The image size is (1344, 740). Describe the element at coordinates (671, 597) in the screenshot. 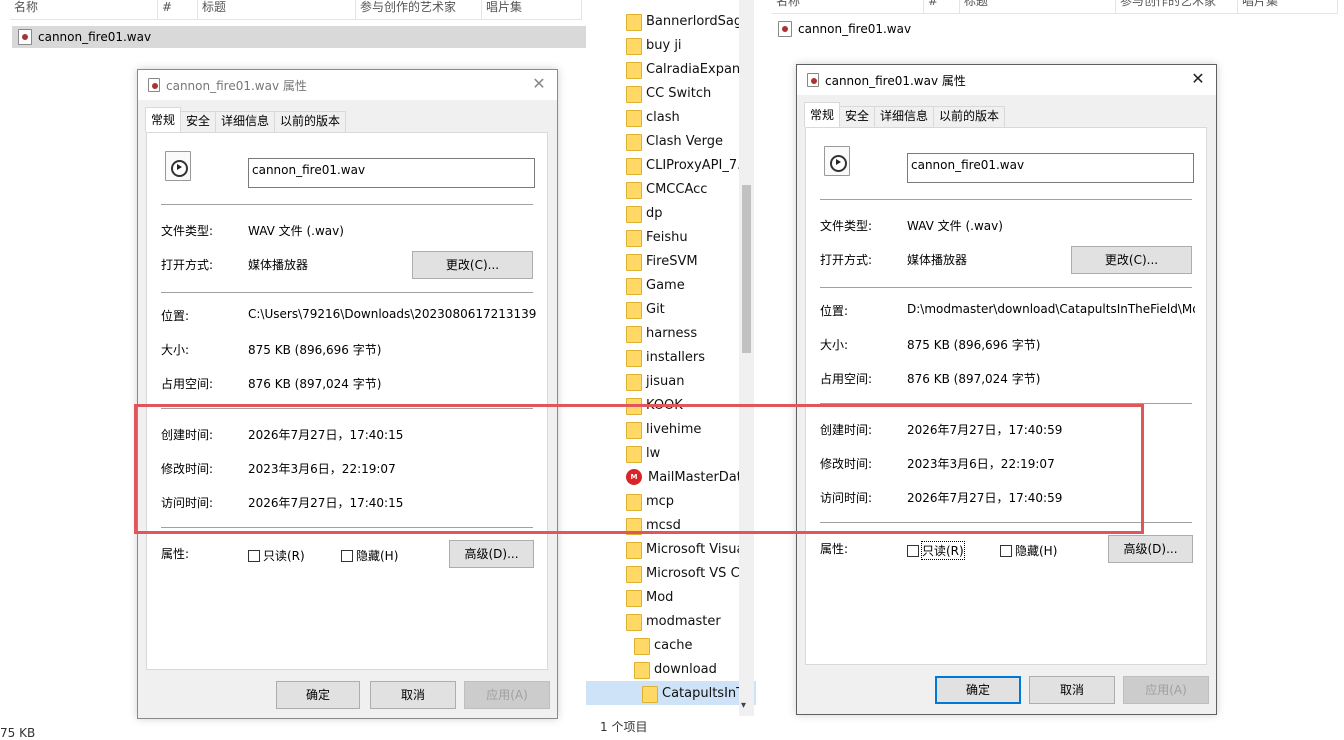

I see `tree-item: Mod` at that location.